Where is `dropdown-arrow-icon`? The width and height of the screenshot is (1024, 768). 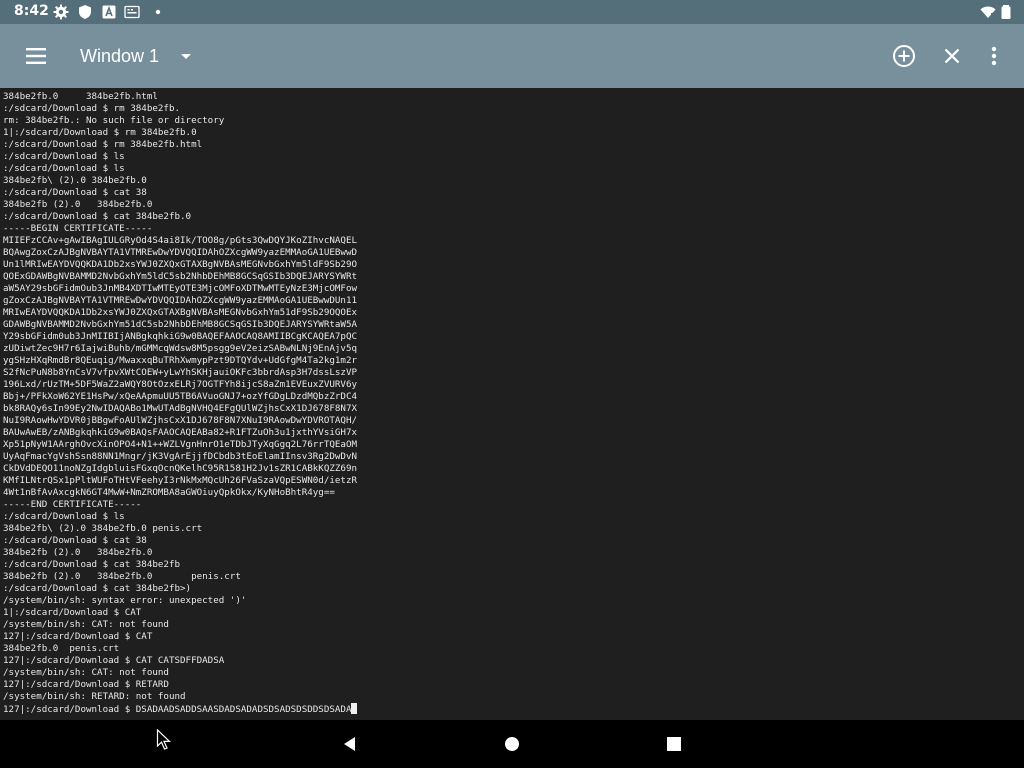
dropdown-arrow-icon is located at coordinates (186, 56).